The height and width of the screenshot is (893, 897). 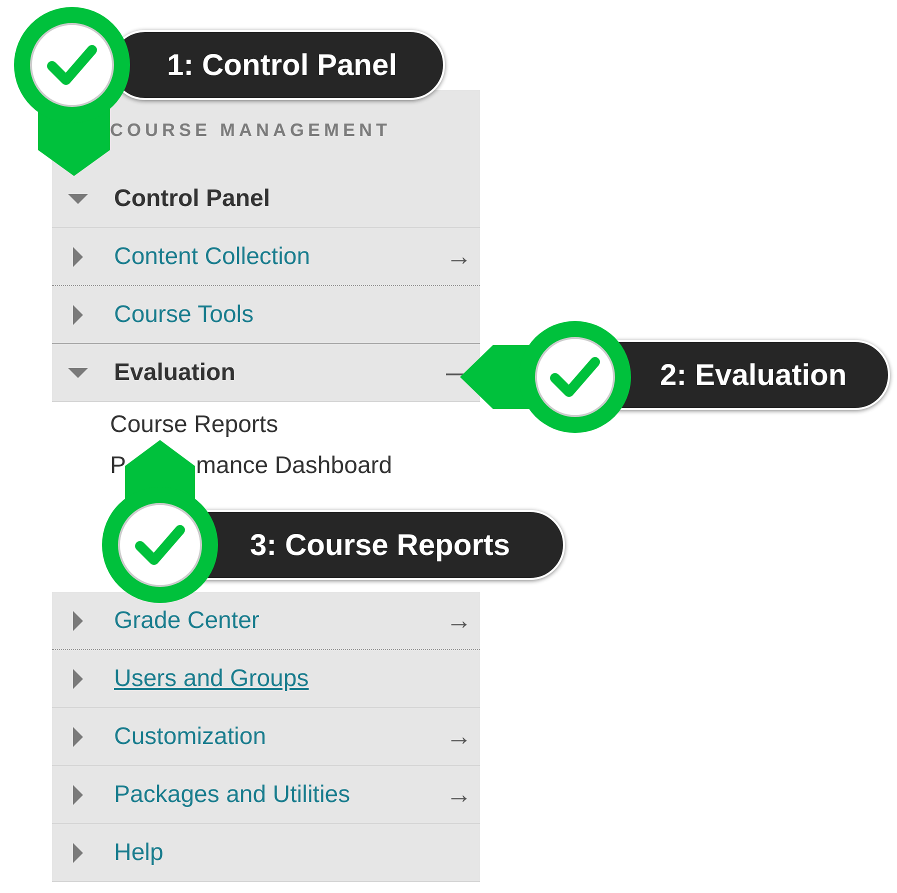 I want to click on menu-link: Content Collection, so click(x=212, y=256).